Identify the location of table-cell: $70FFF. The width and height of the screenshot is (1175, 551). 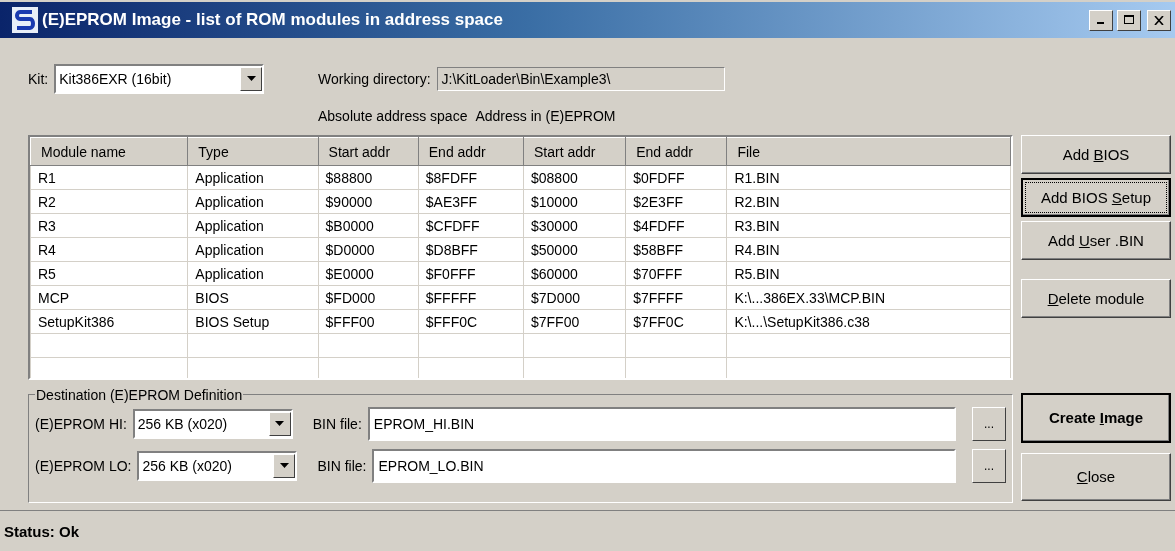
(676, 273).